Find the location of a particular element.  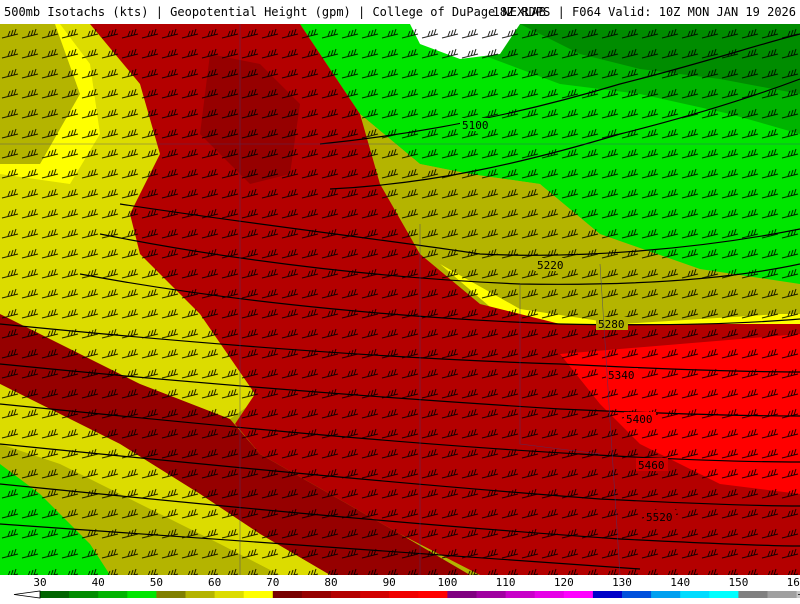

legend-tick-150: 150 is located at coordinates (738, 582).